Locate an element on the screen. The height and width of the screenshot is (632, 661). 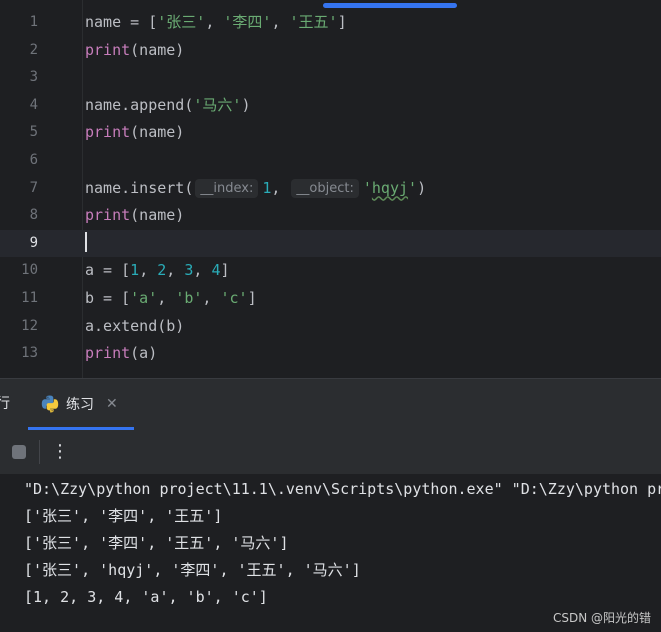
editor-line: 6 is located at coordinates (330, 160).